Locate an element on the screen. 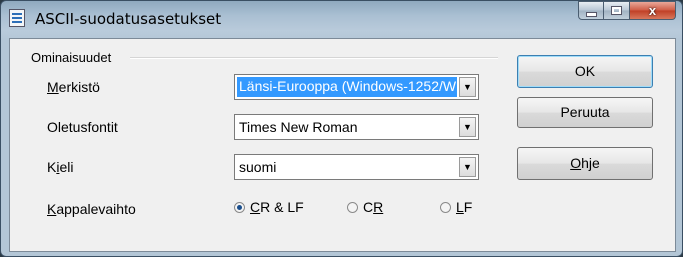 The image size is (683, 257). caption-buttons: x is located at coordinates (627, 11).